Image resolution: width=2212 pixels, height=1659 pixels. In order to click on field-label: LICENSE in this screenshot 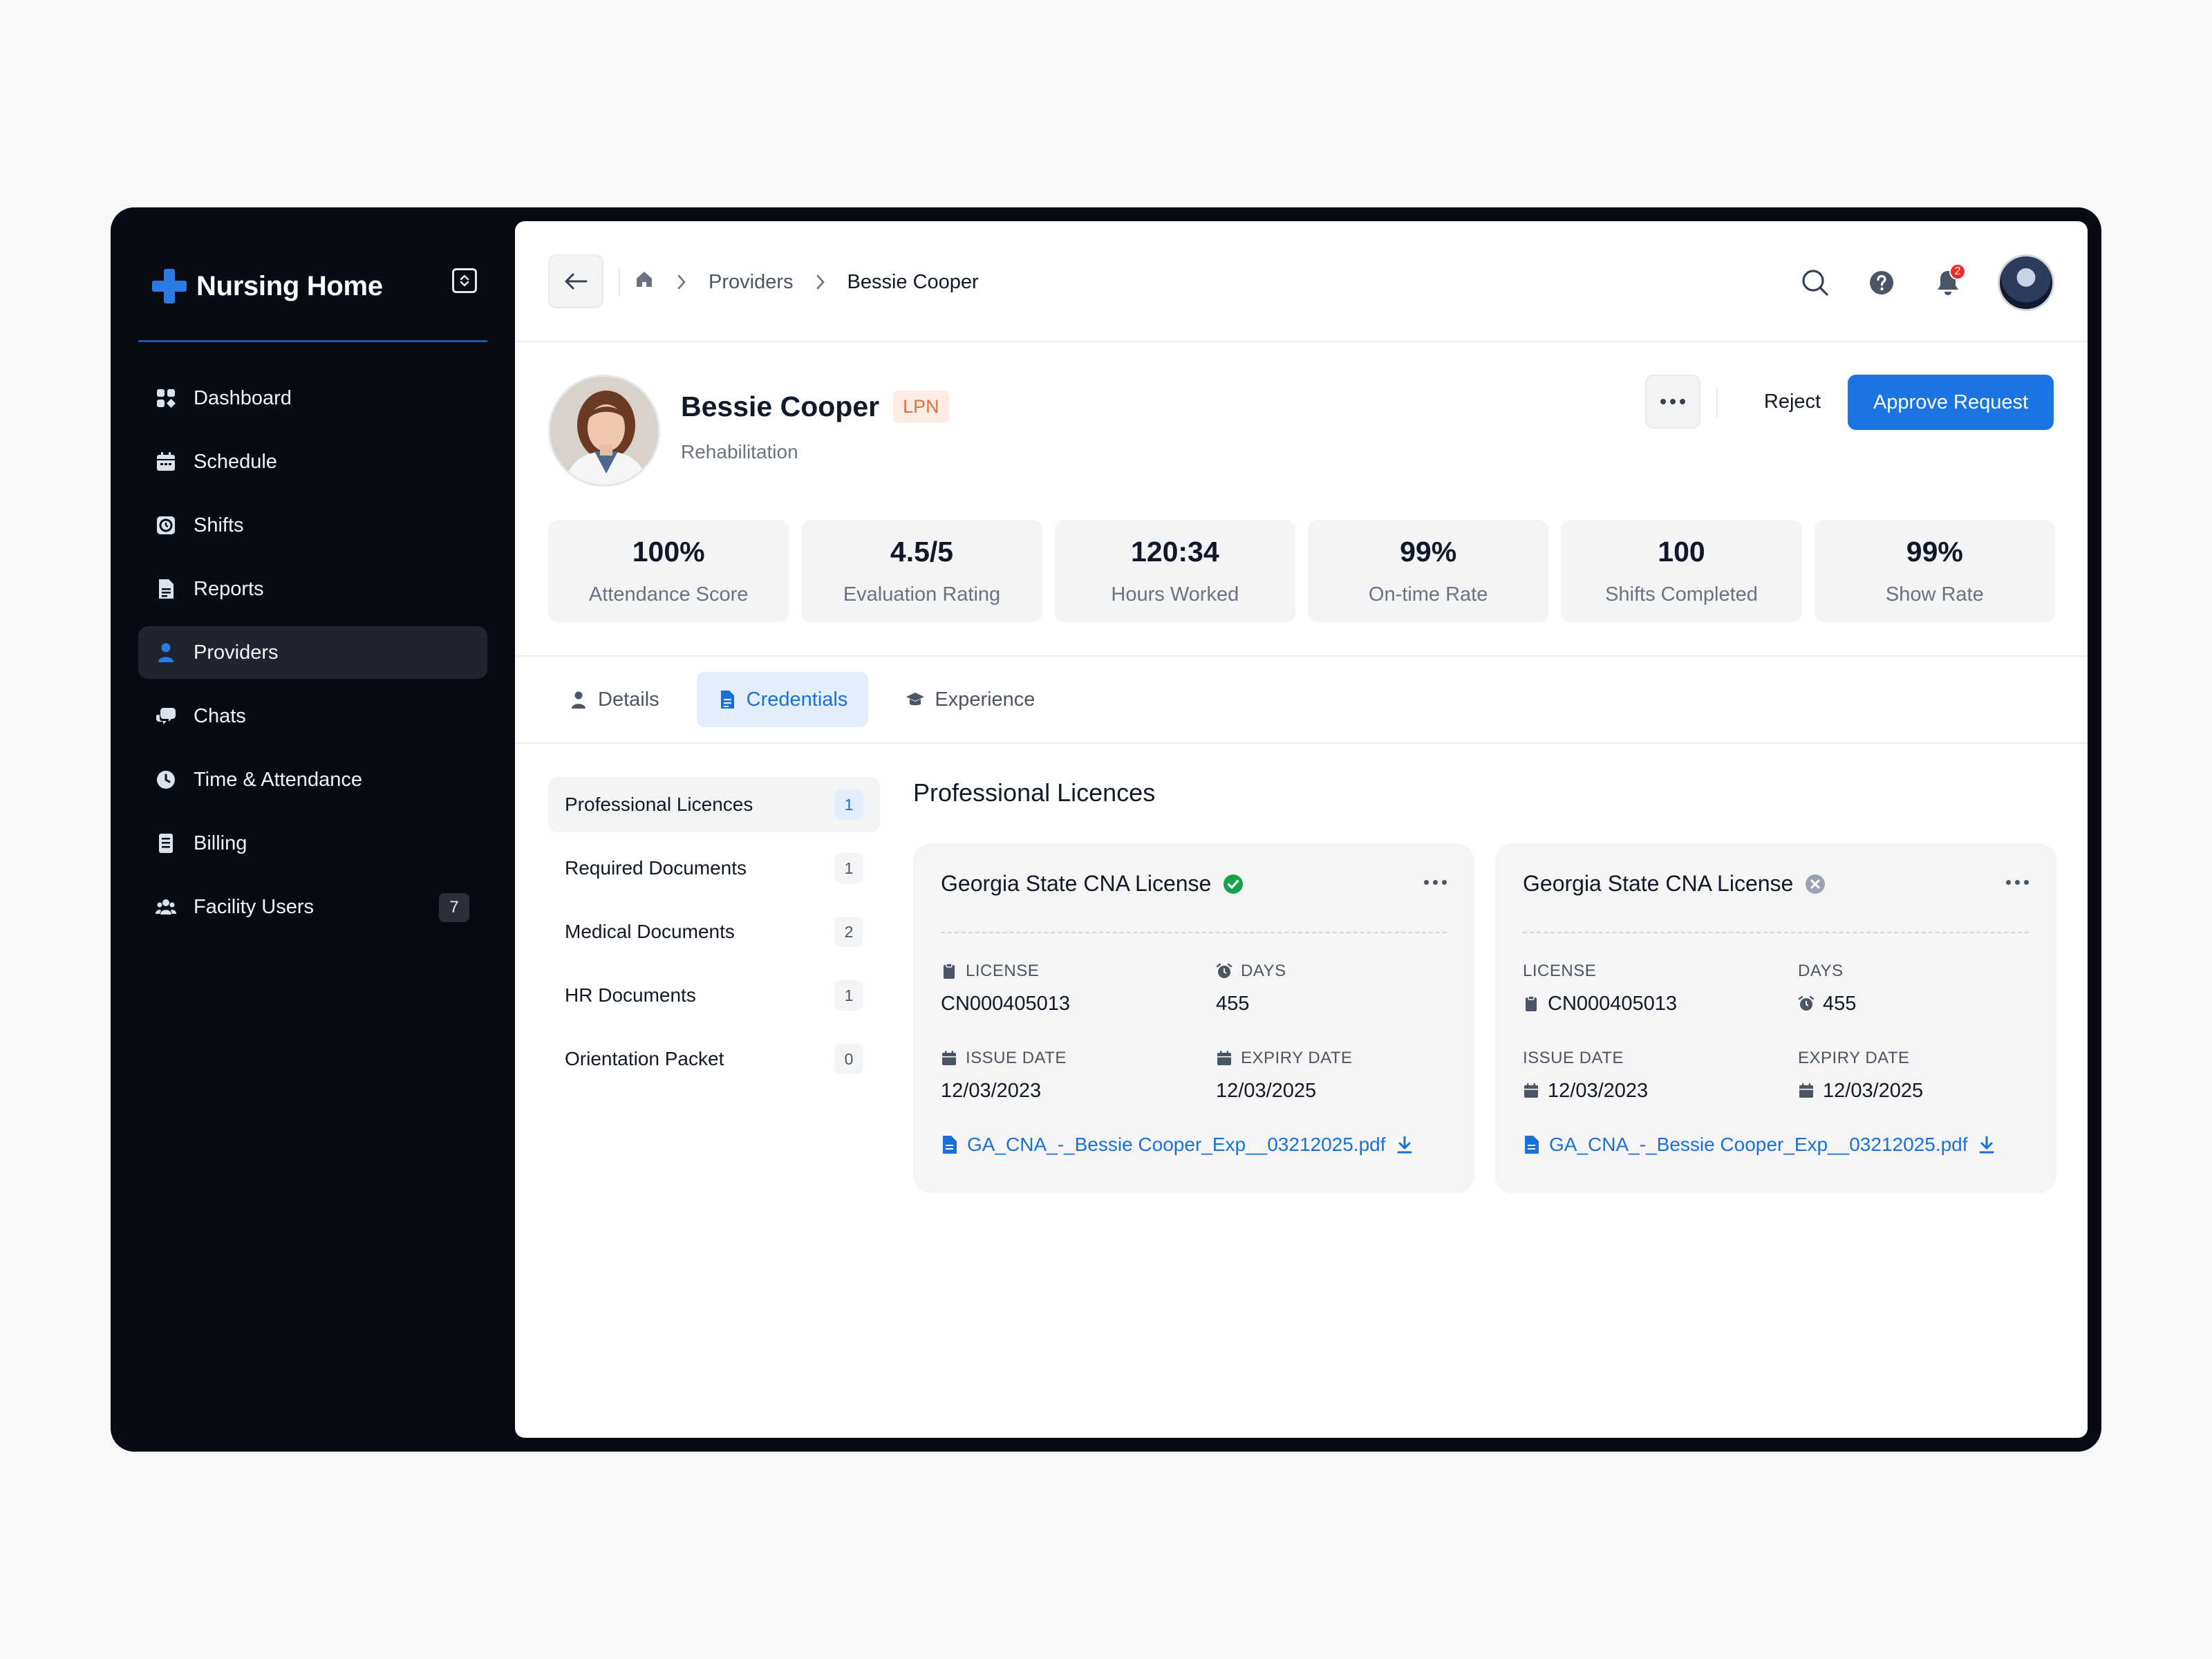, I will do `click(1003, 971)`.